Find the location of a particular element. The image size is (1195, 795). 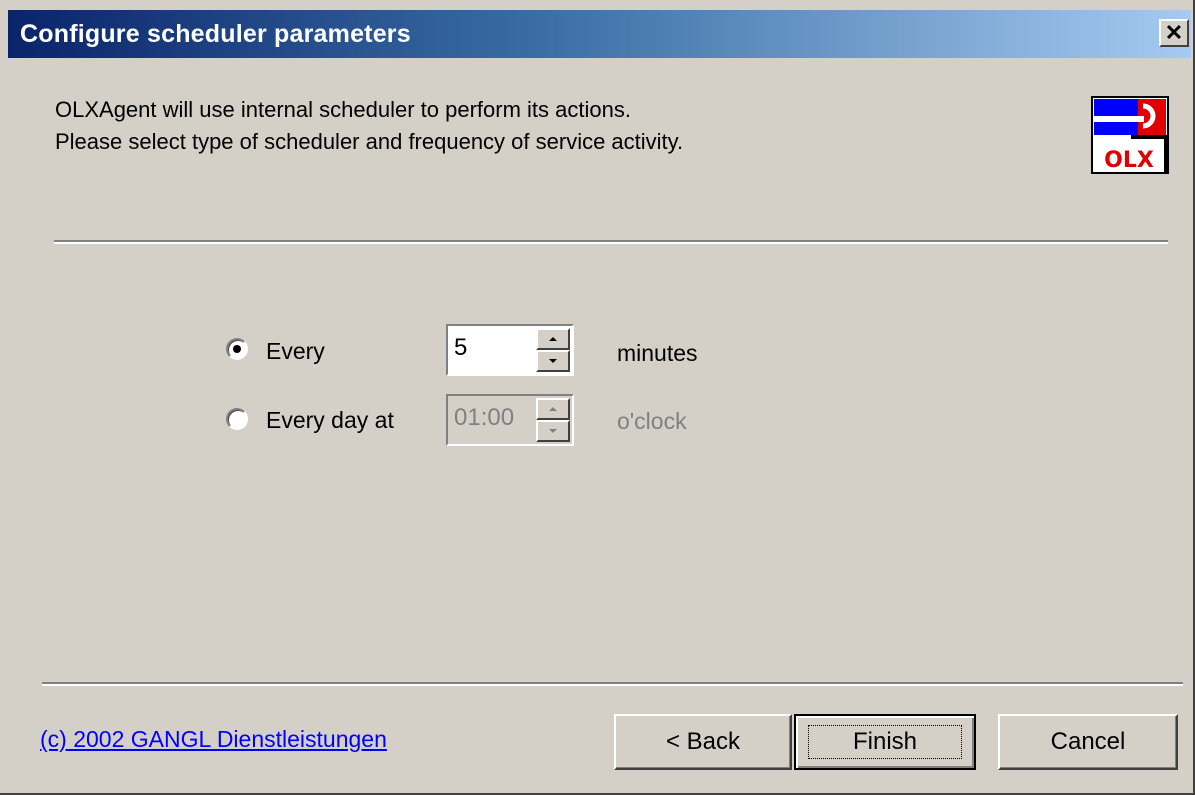

finish-button-label: Finish is located at coordinates (885, 742).